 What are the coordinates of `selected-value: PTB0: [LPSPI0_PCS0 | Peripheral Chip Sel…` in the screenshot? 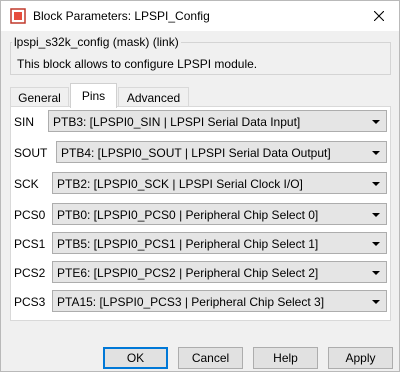 It's located at (188, 215).